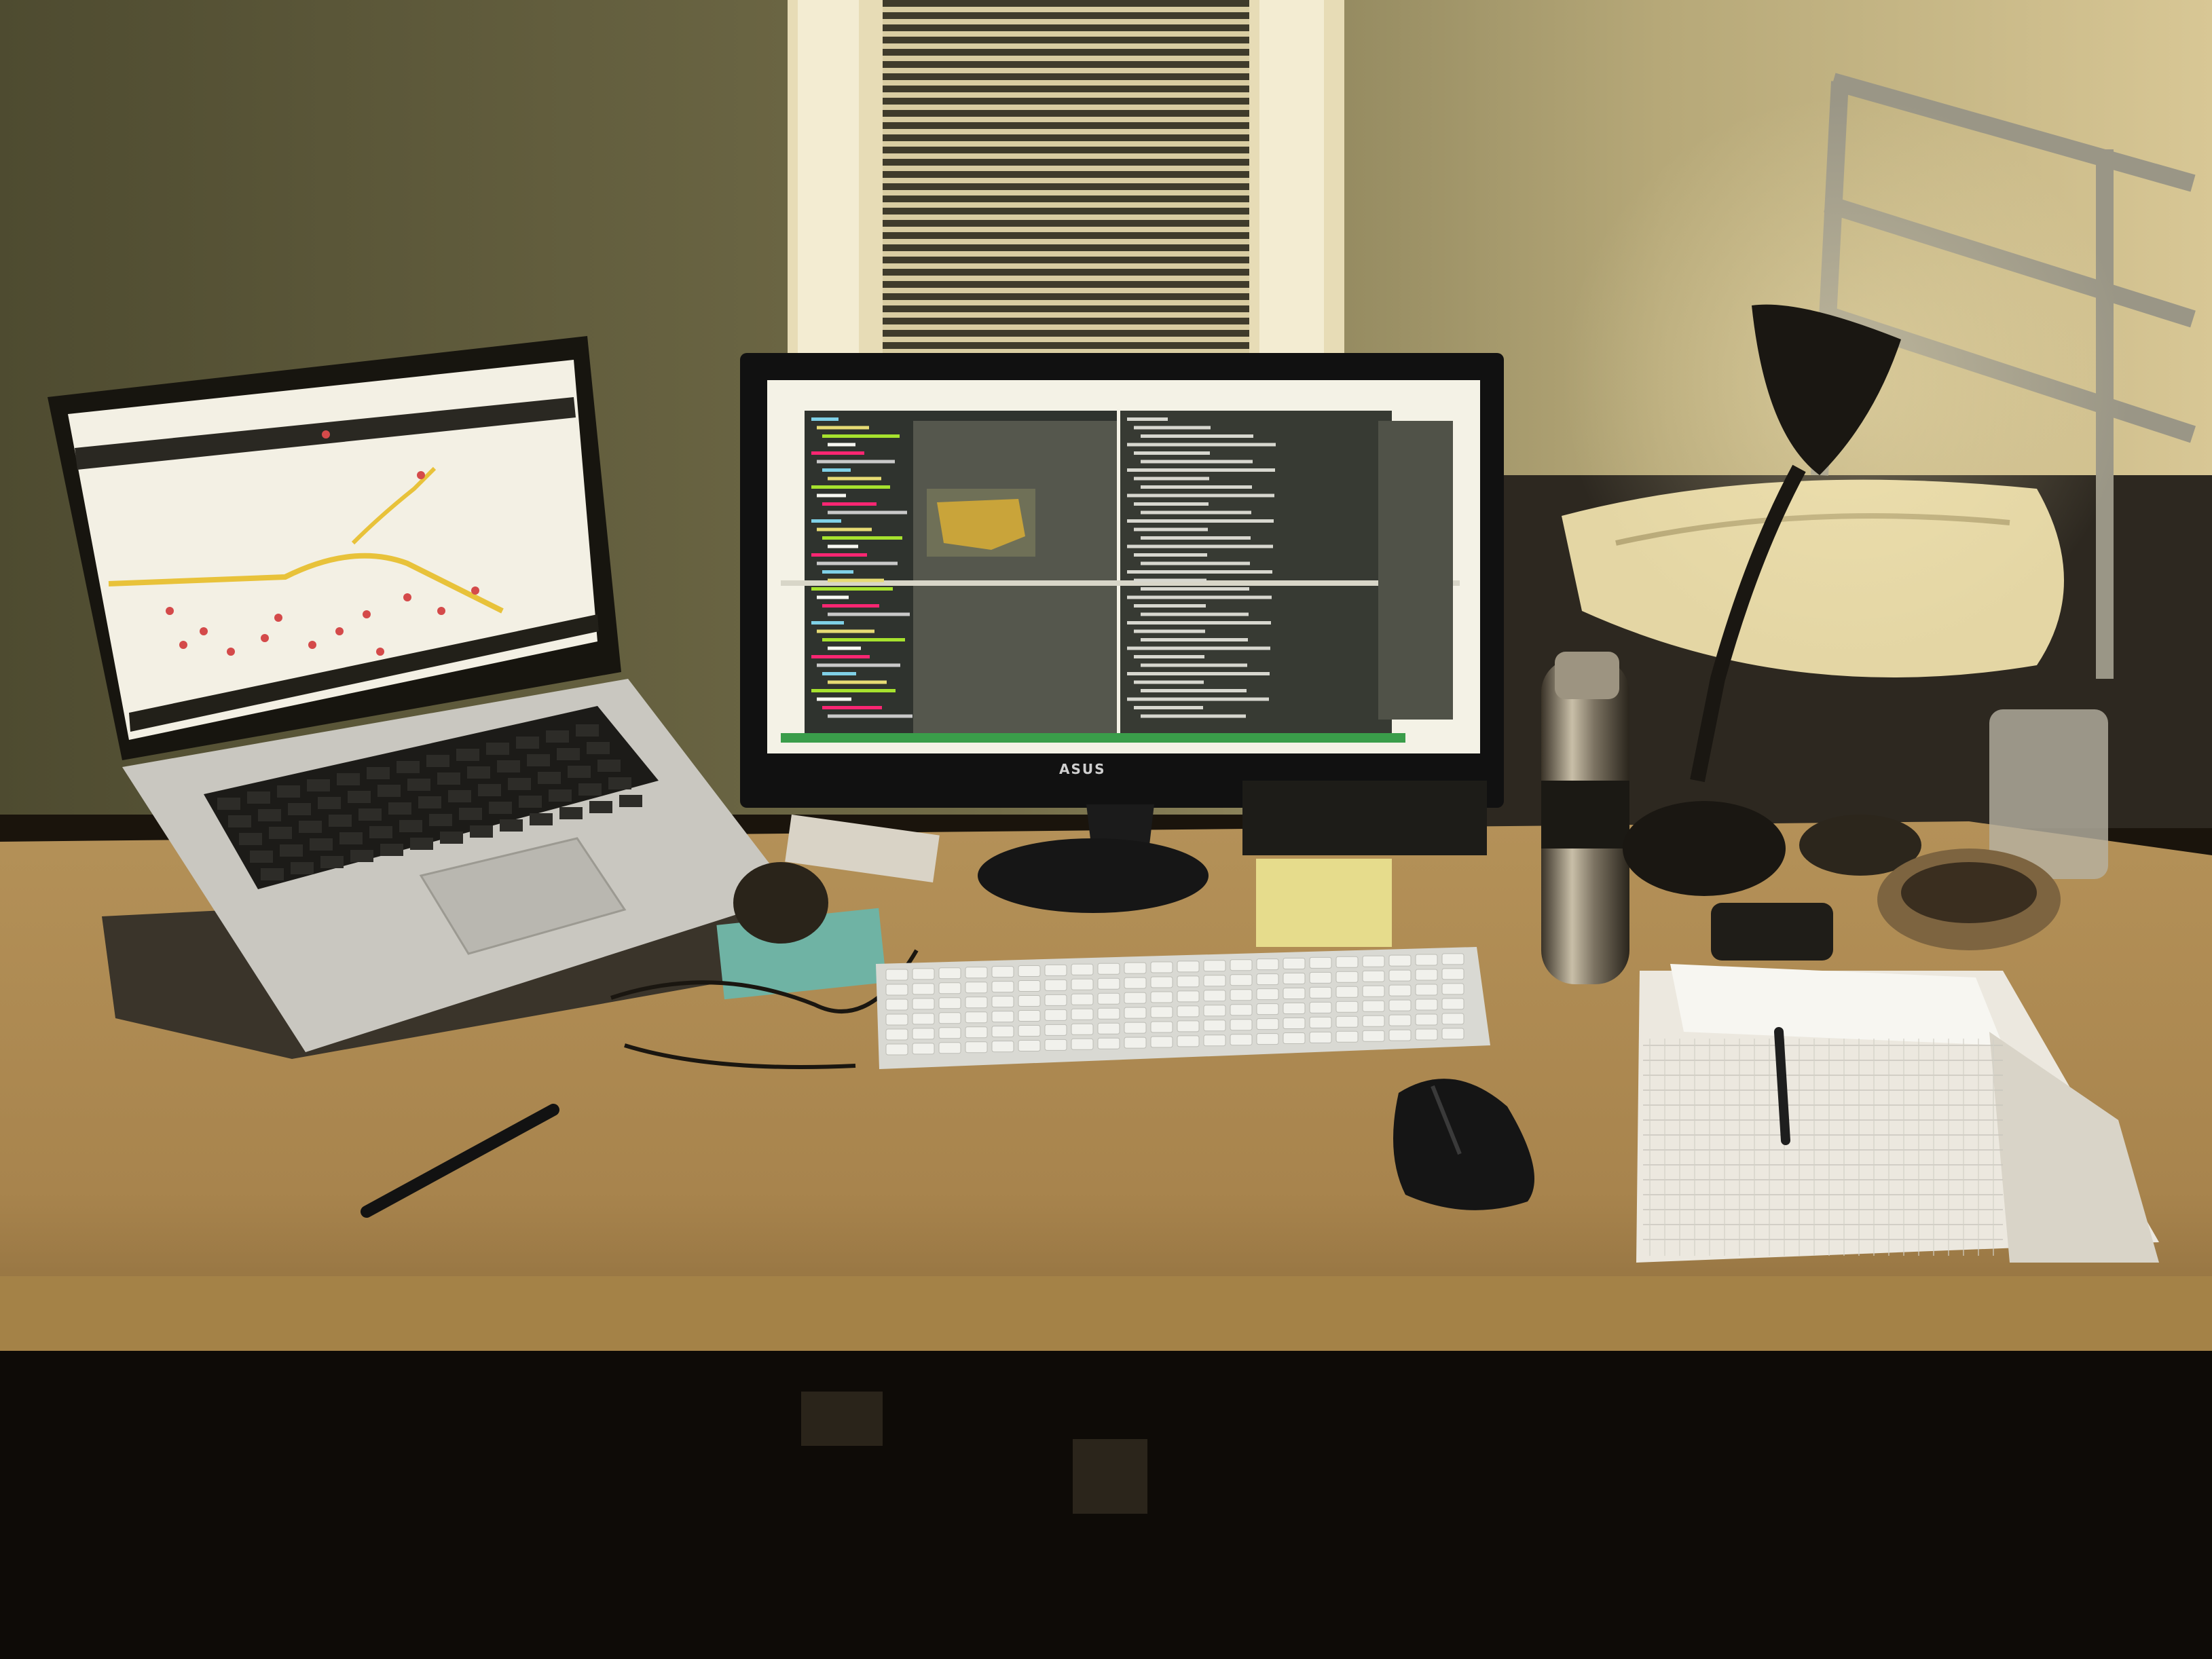 This screenshot has width=2212, height=1659. Describe the element at coordinates (1364, 818) in the screenshot. I see `router-box` at that location.